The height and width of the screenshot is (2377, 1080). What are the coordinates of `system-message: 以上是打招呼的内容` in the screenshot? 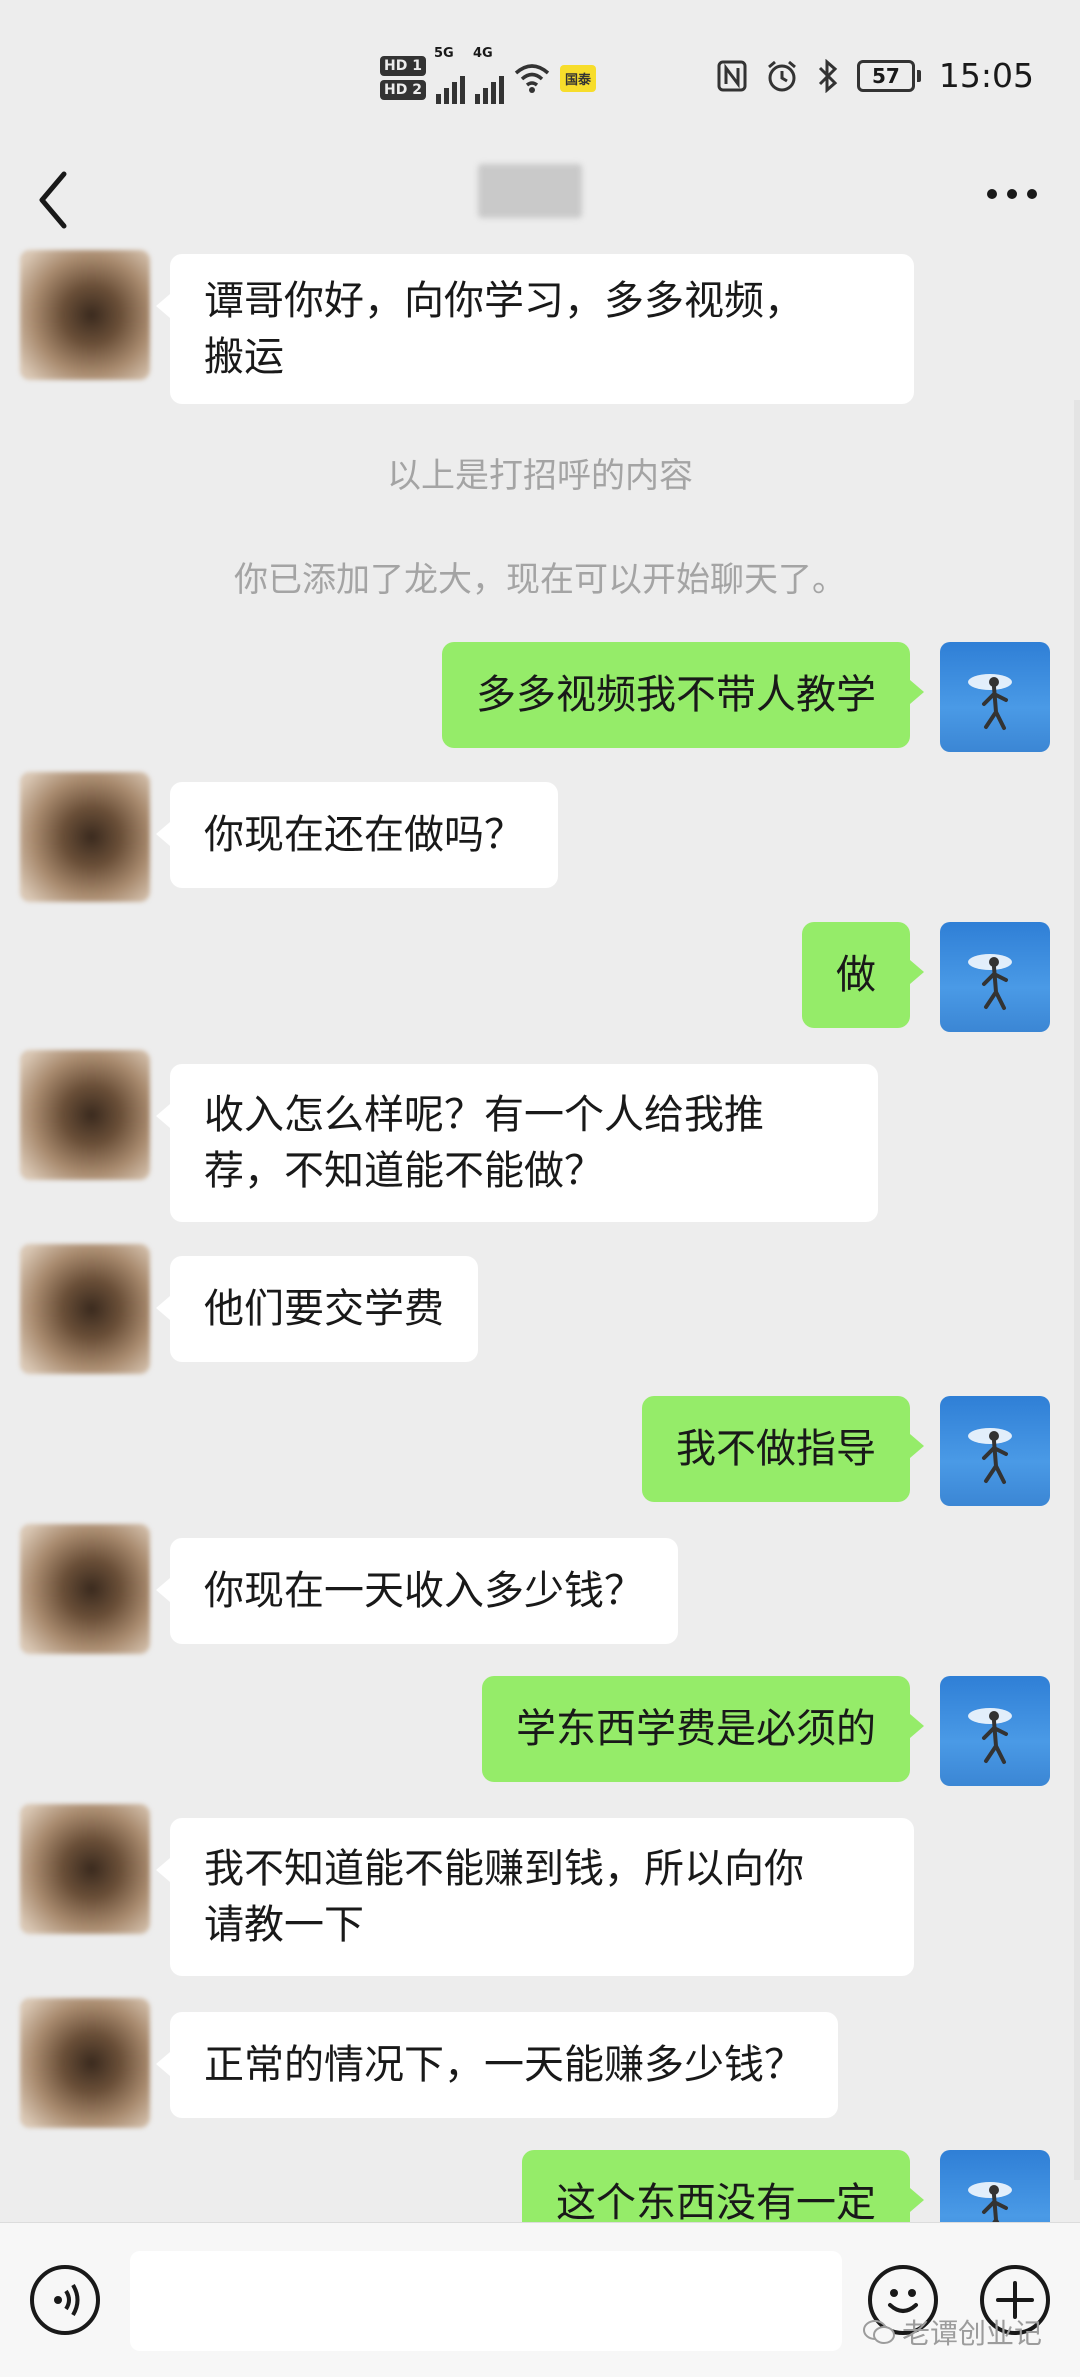 It's located at (540, 476).